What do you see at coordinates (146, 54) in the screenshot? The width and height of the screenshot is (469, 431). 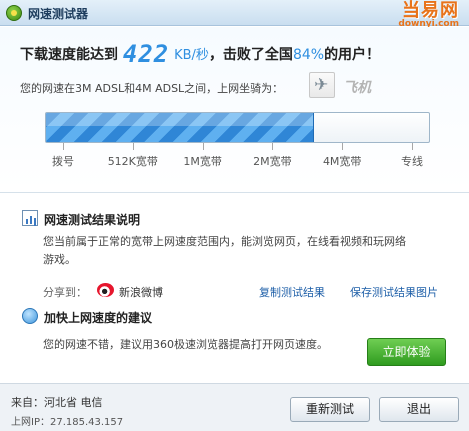 I see `speed-value: 422` at bounding box center [146, 54].